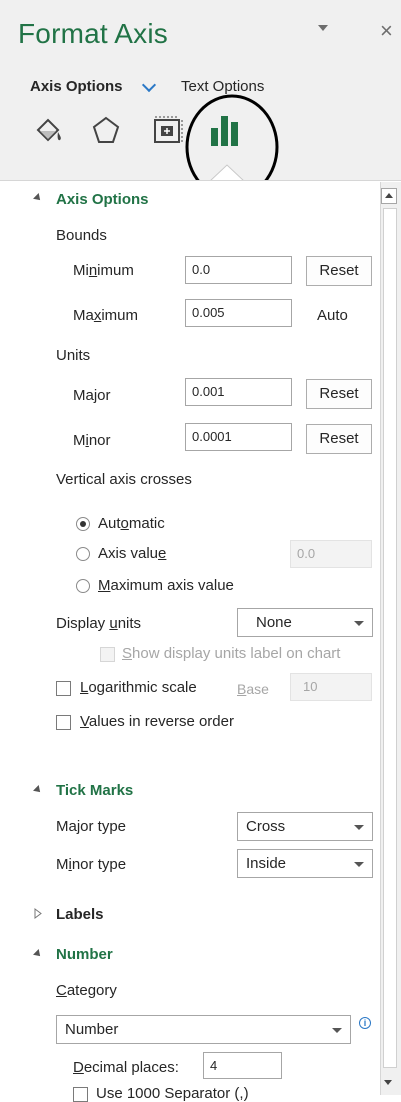 This screenshot has height=1102, width=401. Describe the element at coordinates (242, 1065) in the screenshot. I see `decimal-places-input: 4` at that location.